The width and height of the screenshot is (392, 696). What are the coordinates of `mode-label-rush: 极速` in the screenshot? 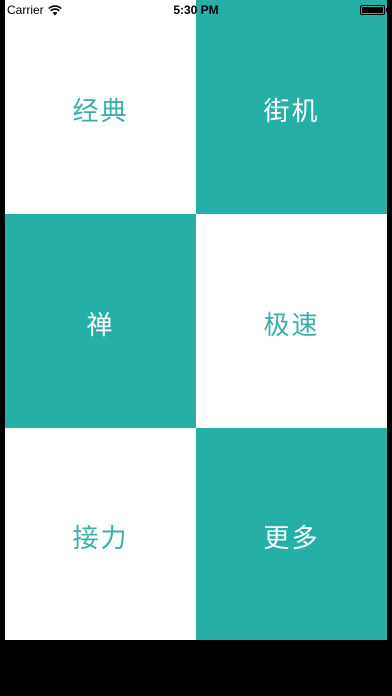 It's located at (291, 325).